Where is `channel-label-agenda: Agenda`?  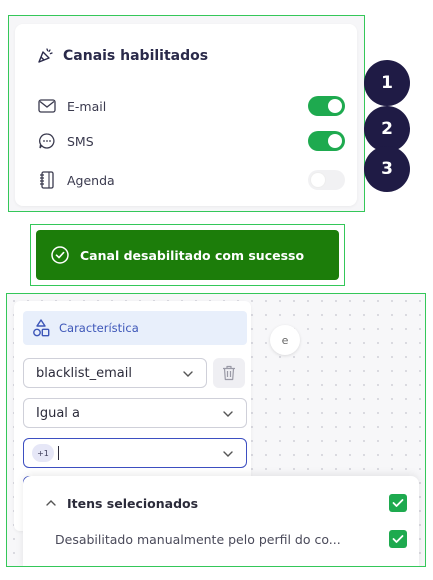 channel-label-agenda: Agenda is located at coordinates (91, 180).